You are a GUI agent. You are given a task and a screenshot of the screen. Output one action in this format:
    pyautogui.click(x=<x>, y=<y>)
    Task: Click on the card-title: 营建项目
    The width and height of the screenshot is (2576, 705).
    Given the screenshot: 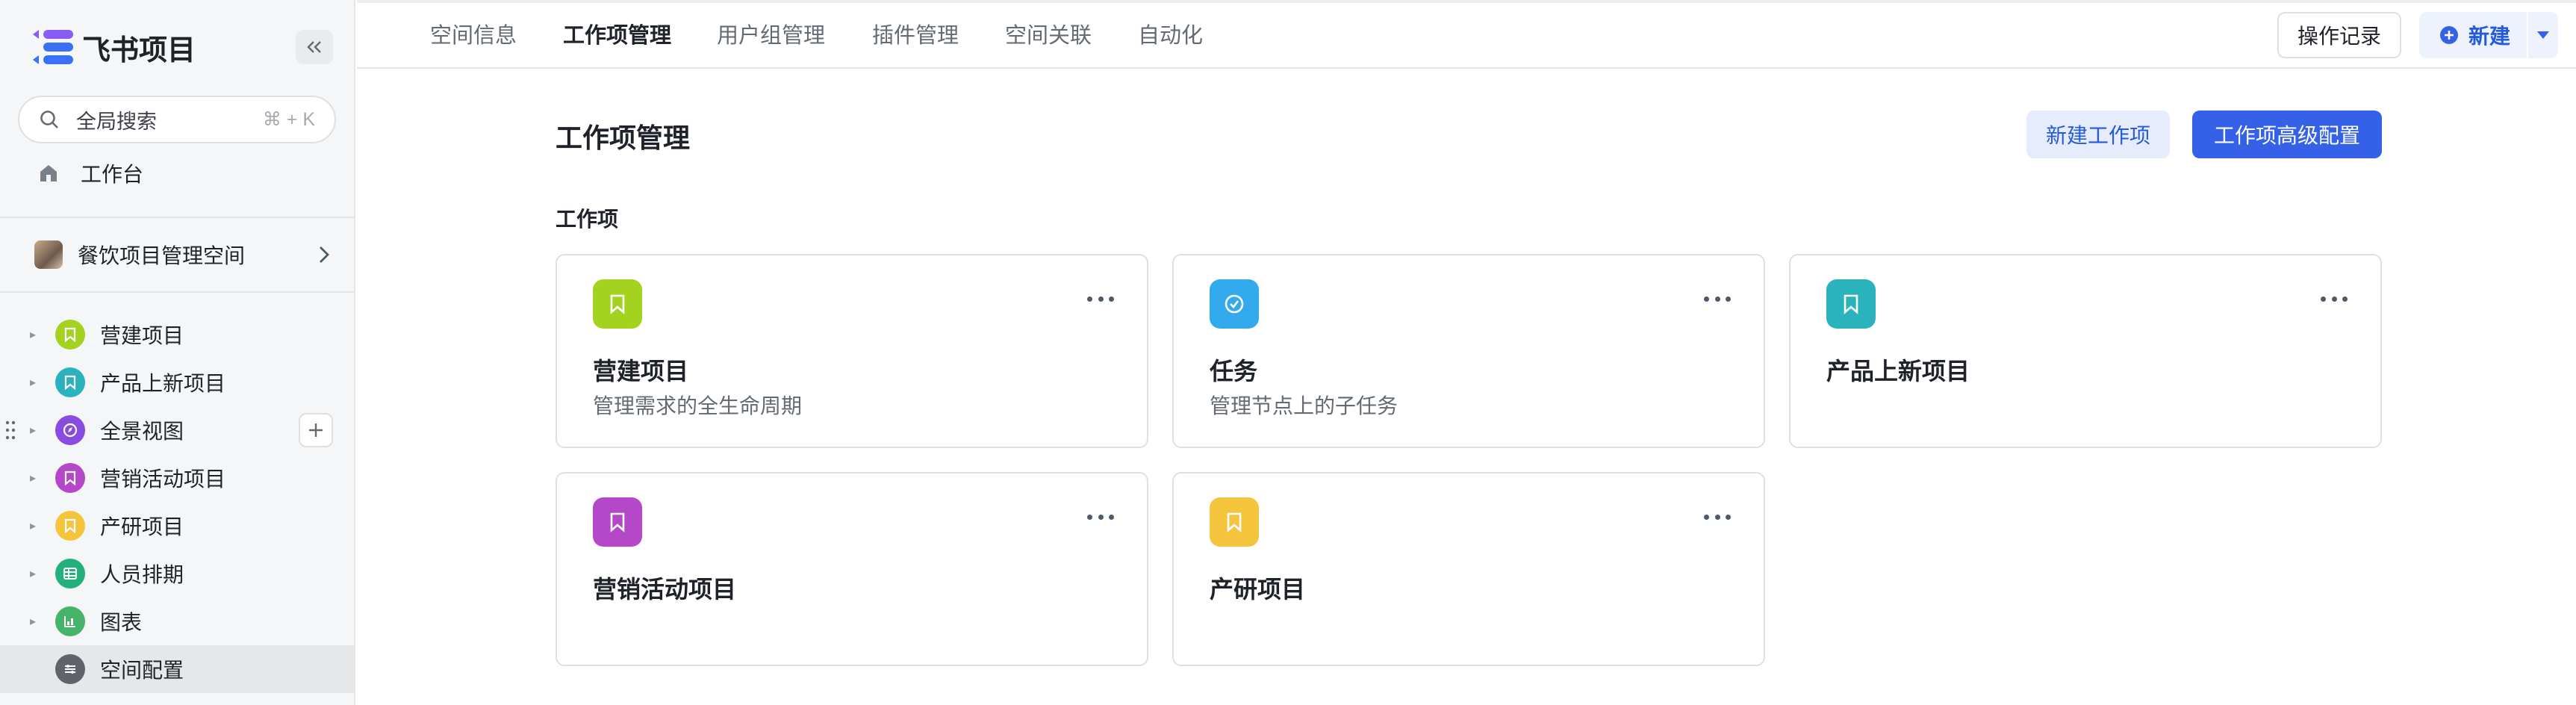 What is the action you would take?
    pyautogui.click(x=641, y=371)
    